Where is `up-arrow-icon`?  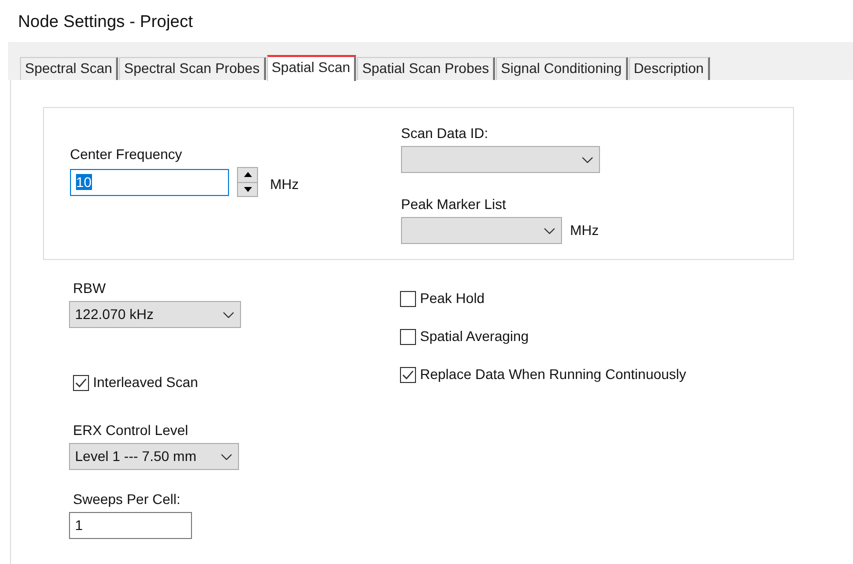 up-arrow-icon is located at coordinates (248, 175).